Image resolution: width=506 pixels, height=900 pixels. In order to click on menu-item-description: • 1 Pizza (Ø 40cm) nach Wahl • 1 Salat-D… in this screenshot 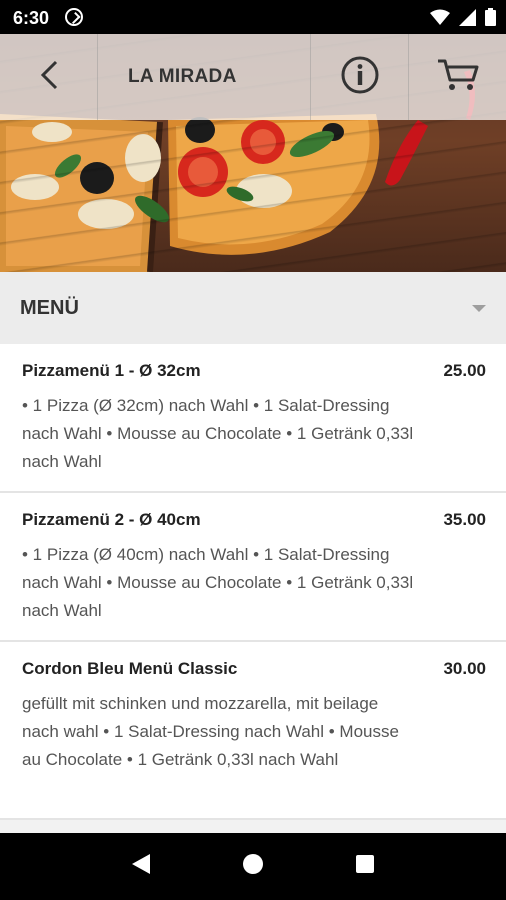, I will do `click(218, 582)`.